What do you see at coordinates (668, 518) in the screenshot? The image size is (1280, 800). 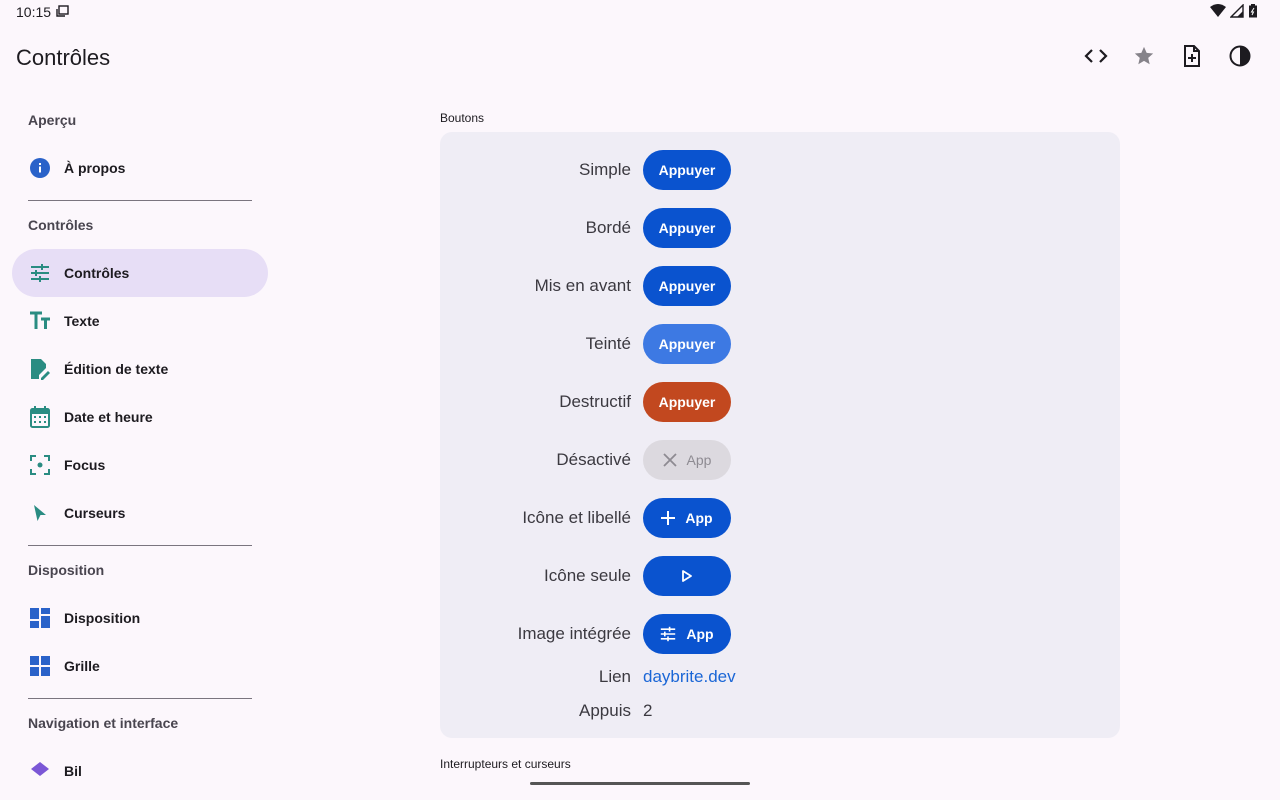 I see `add-icon` at bounding box center [668, 518].